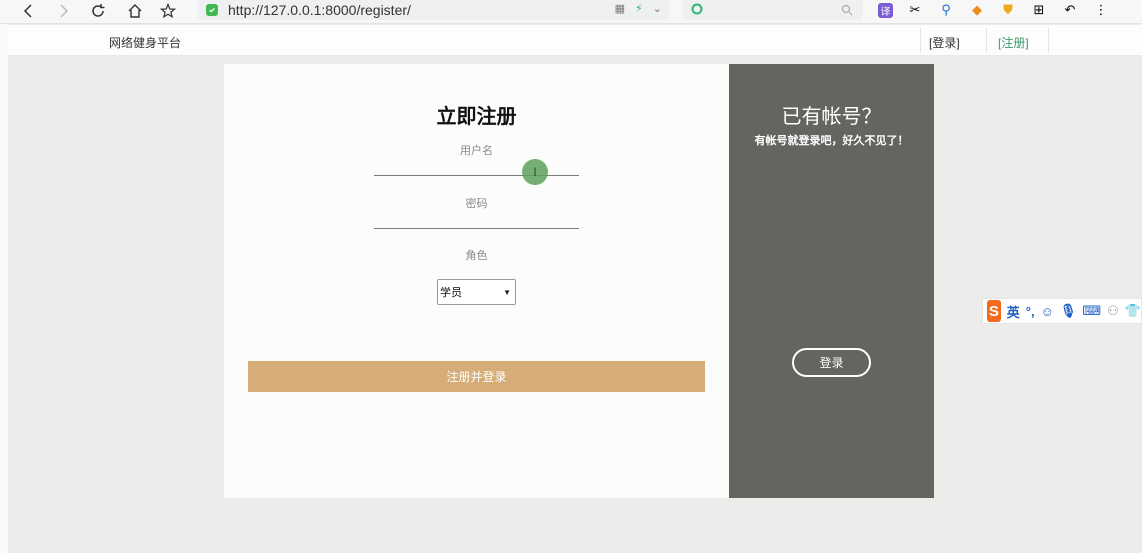 Image resolution: width=1142 pixels, height=553 pixels. I want to click on dropdown-arrow-icon: ▼, so click(507, 292).